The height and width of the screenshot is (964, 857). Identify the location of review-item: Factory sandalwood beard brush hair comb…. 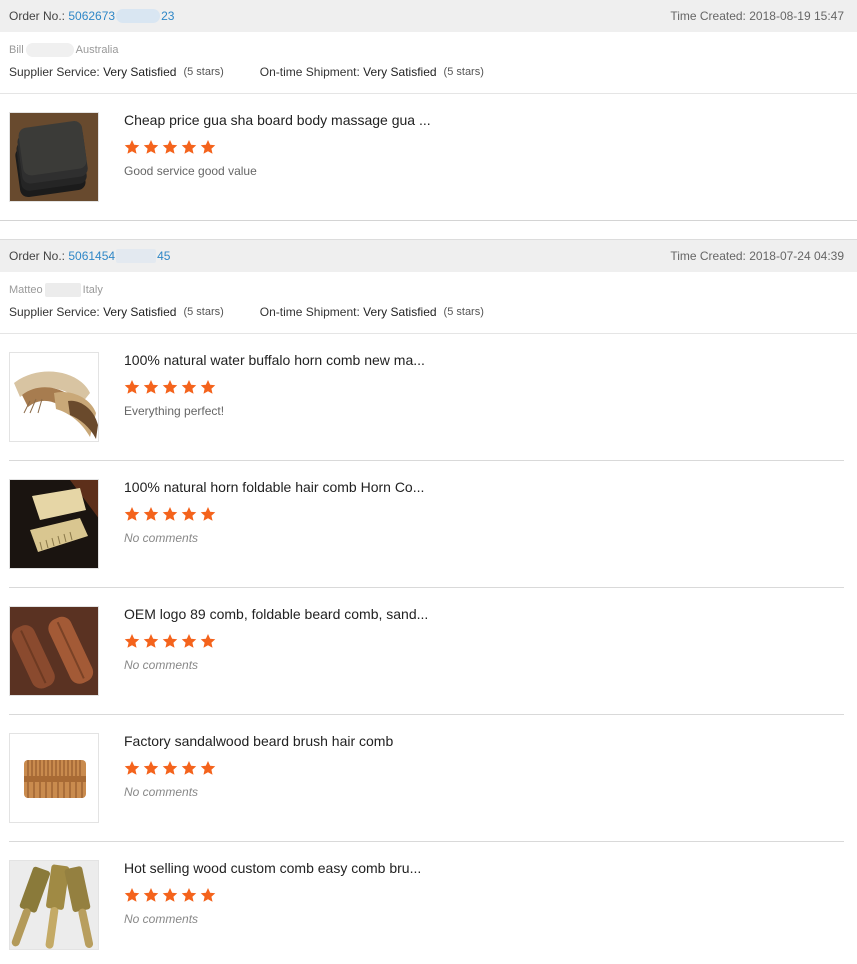
(426, 778).